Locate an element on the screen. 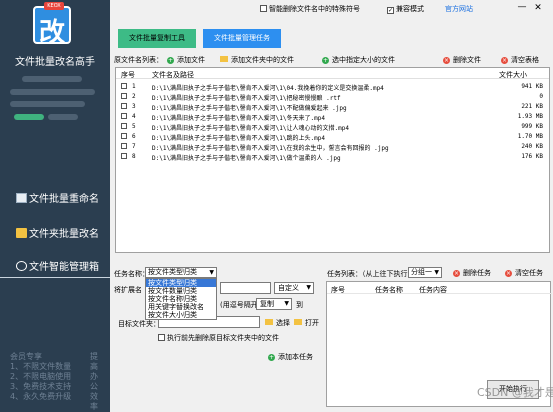 The height and width of the screenshot is (412, 553). compat-mode-label: 兼容模式 is located at coordinates (410, 9).